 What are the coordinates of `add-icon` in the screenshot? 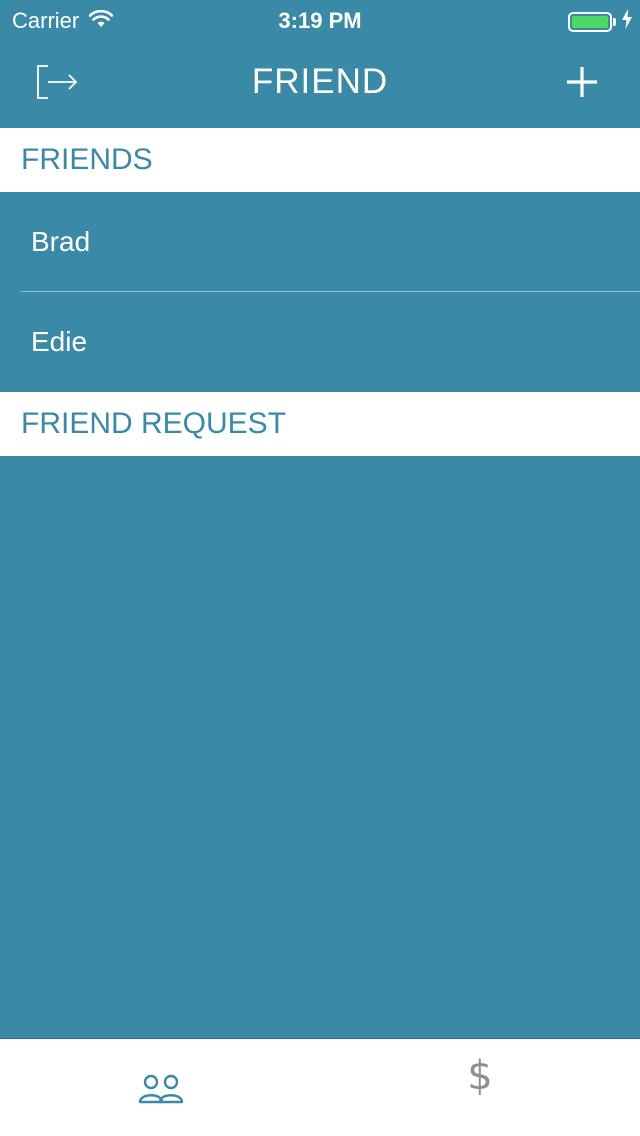 It's located at (582, 86).